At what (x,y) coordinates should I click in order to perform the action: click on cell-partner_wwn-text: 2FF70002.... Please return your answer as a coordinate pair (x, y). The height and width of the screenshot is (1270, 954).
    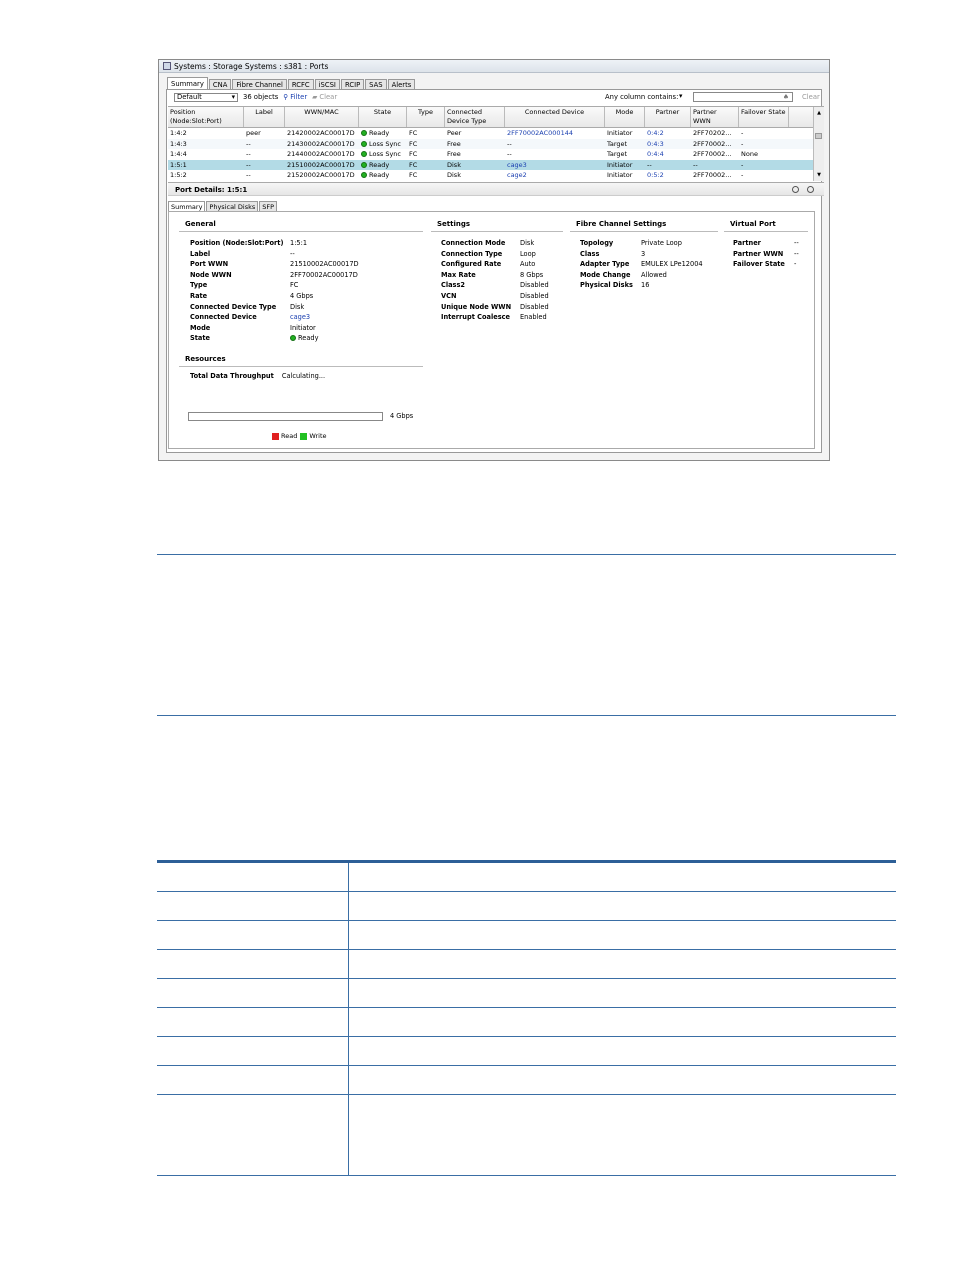
    Looking at the image, I should click on (712, 154).